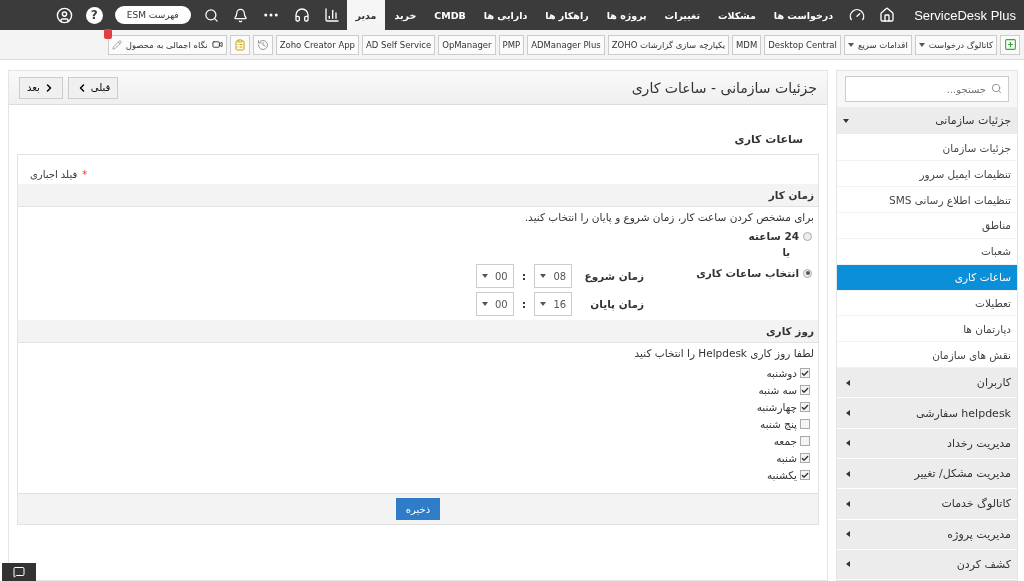 Image resolution: width=1024 pixels, height=581 pixels. Describe the element at coordinates (768, 140) in the screenshot. I see `section-title: ساعات کاری` at that location.